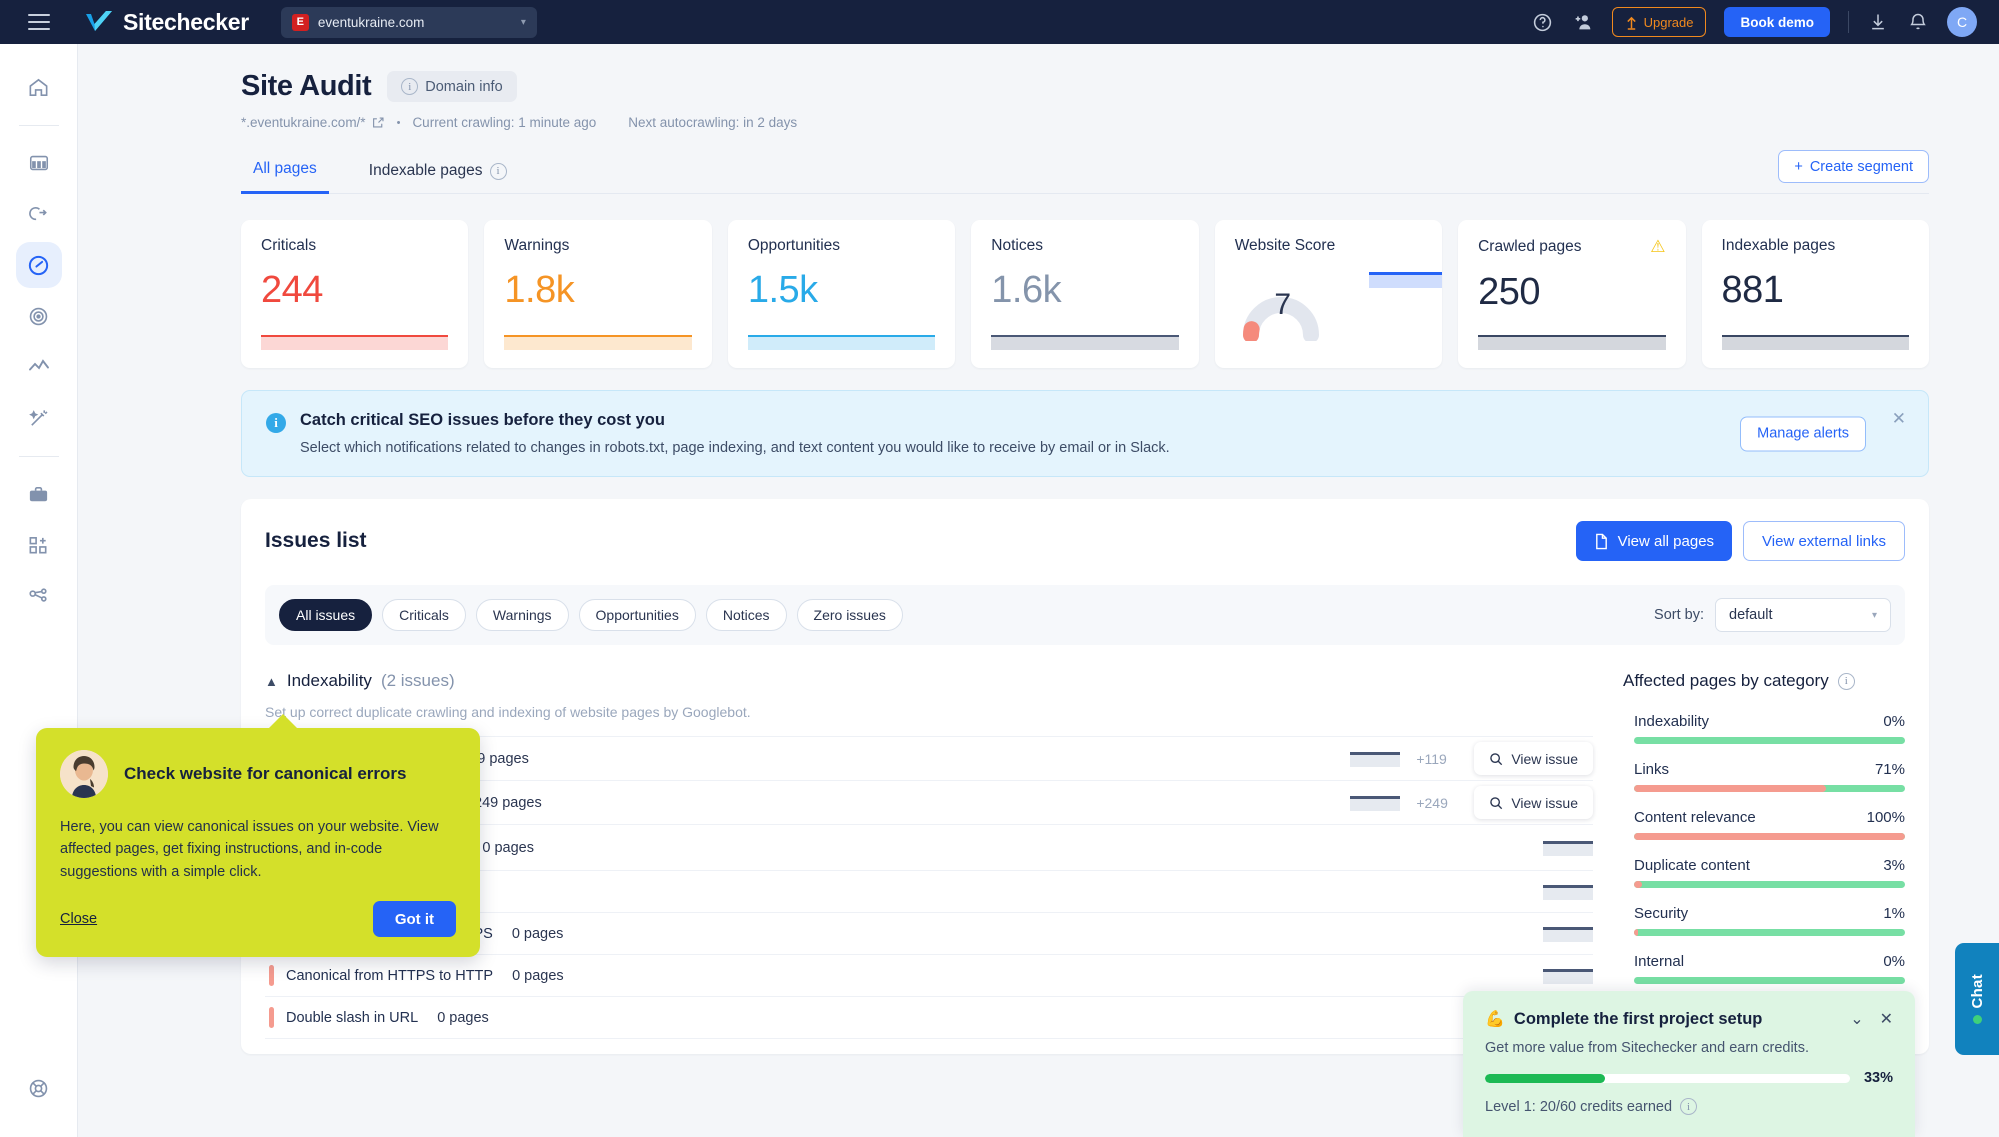  What do you see at coordinates (1777, 22) in the screenshot?
I see `book-demo-button: Book demo` at bounding box center [1777, 22].